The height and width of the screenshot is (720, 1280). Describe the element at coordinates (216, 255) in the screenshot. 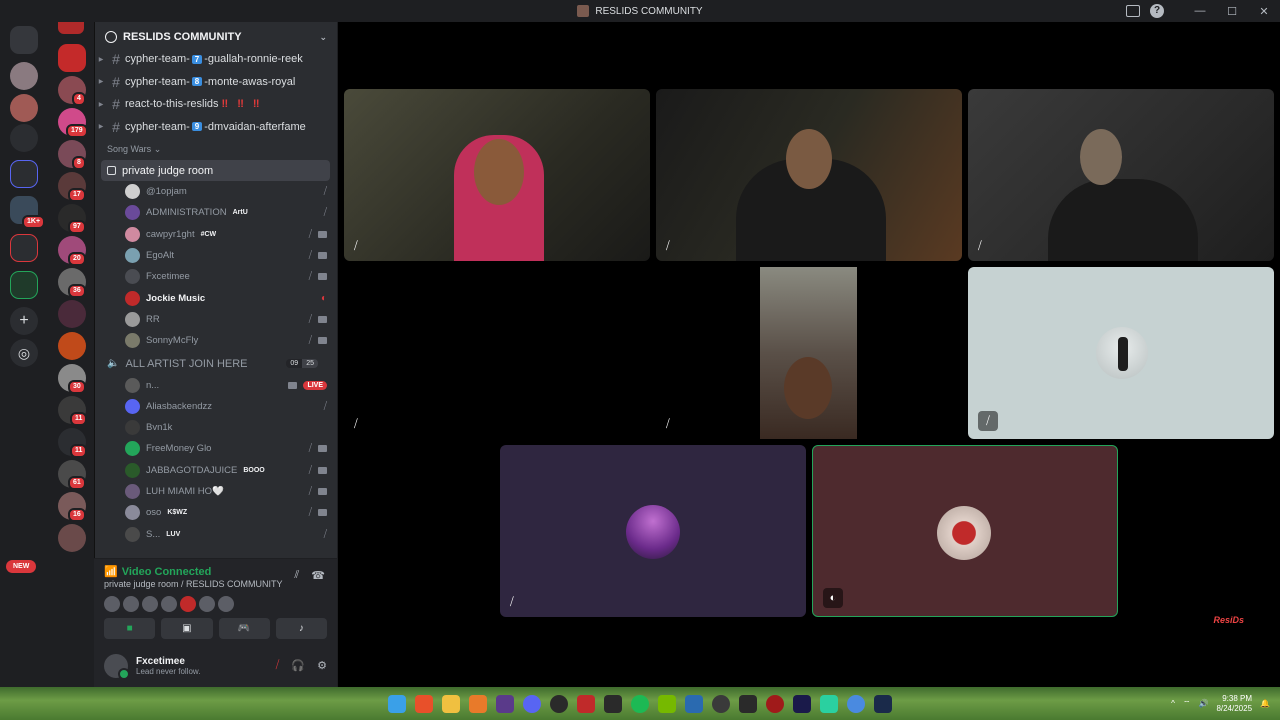

I see `voice-member: EgoAlt ⧸` at that location.